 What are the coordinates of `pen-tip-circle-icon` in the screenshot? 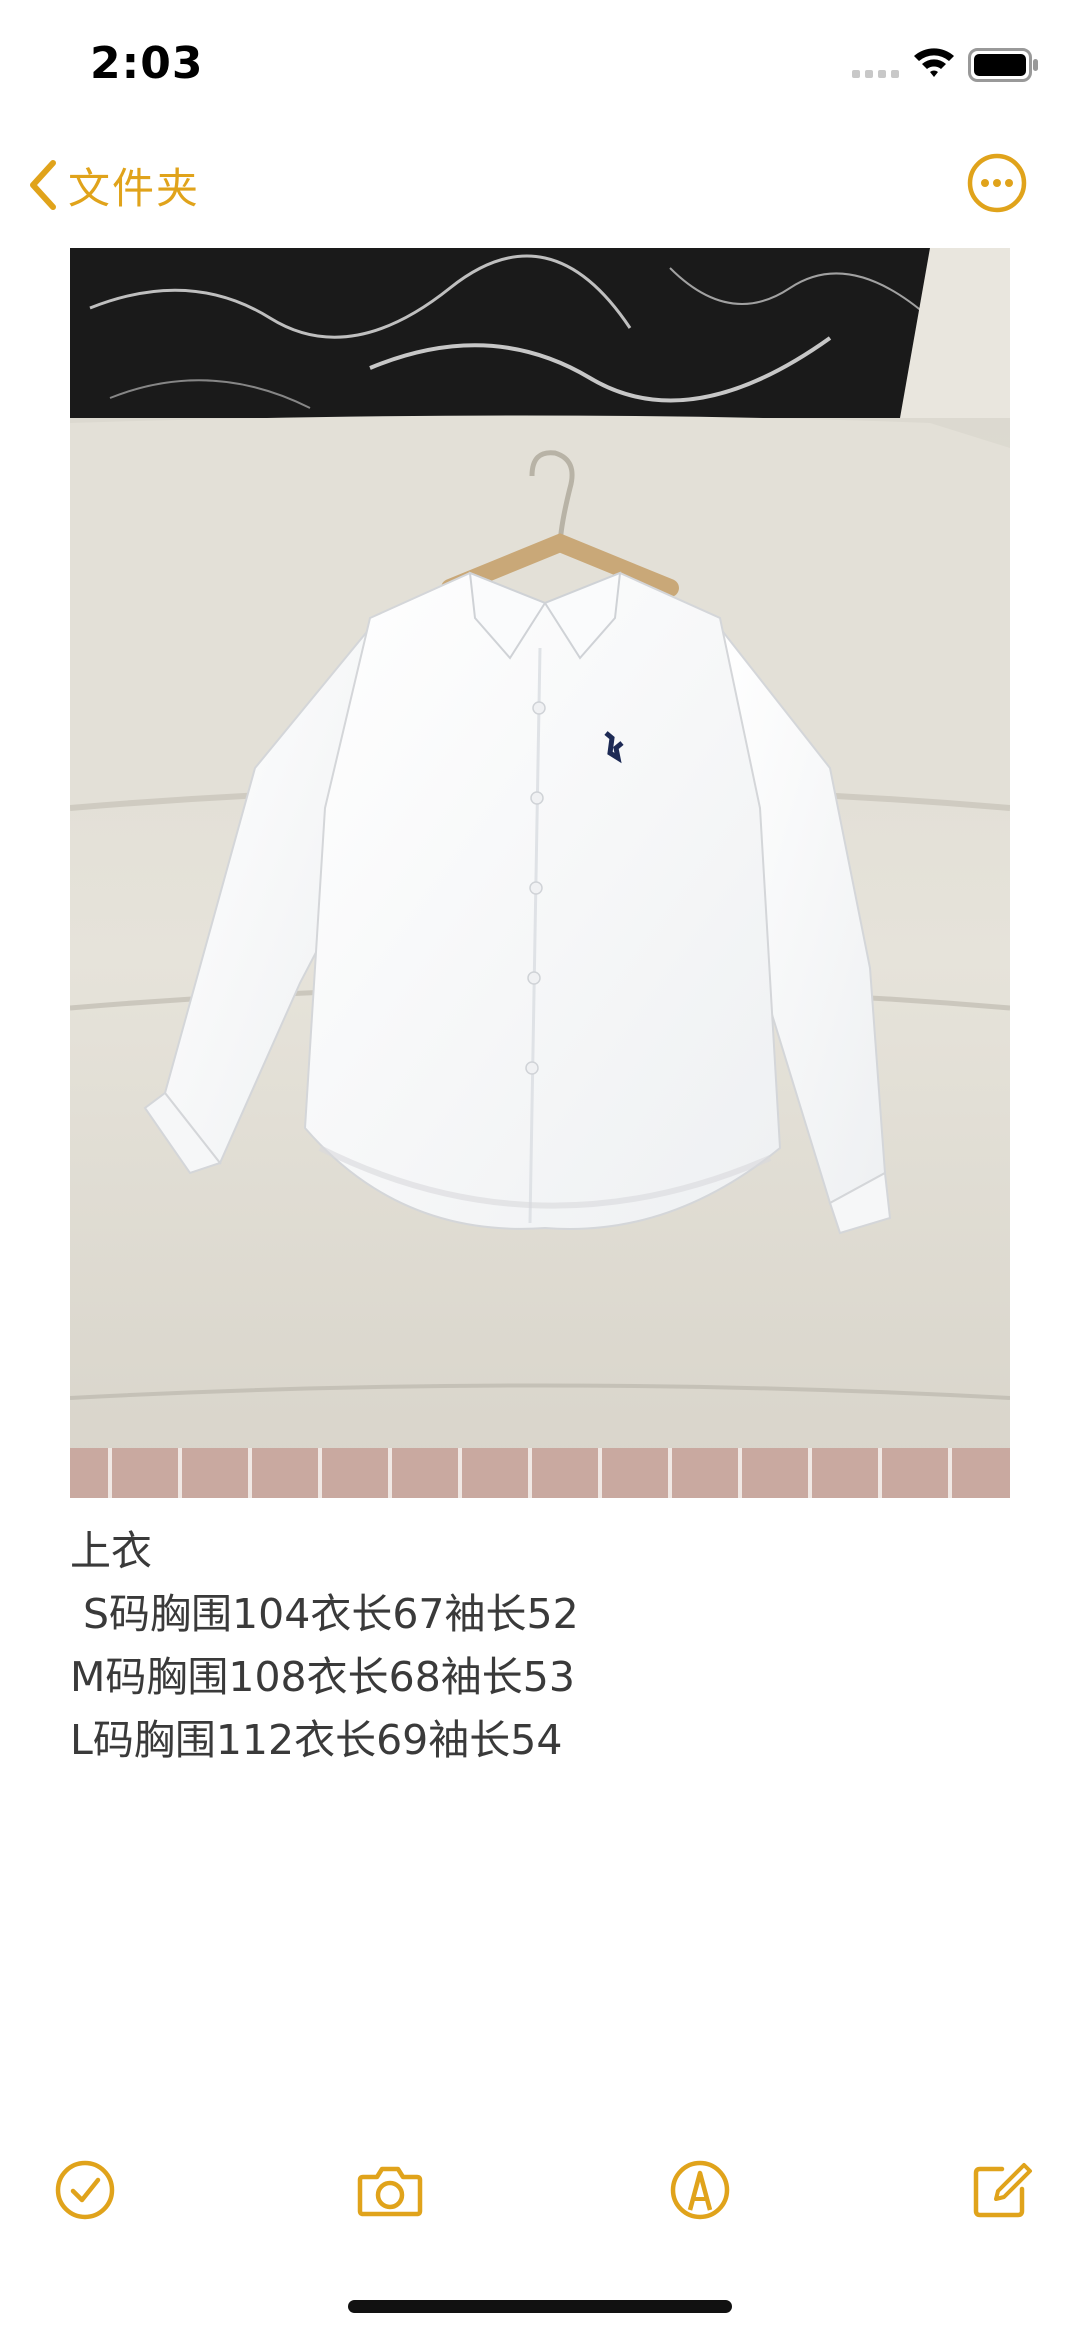 It's located at (700, 2190).